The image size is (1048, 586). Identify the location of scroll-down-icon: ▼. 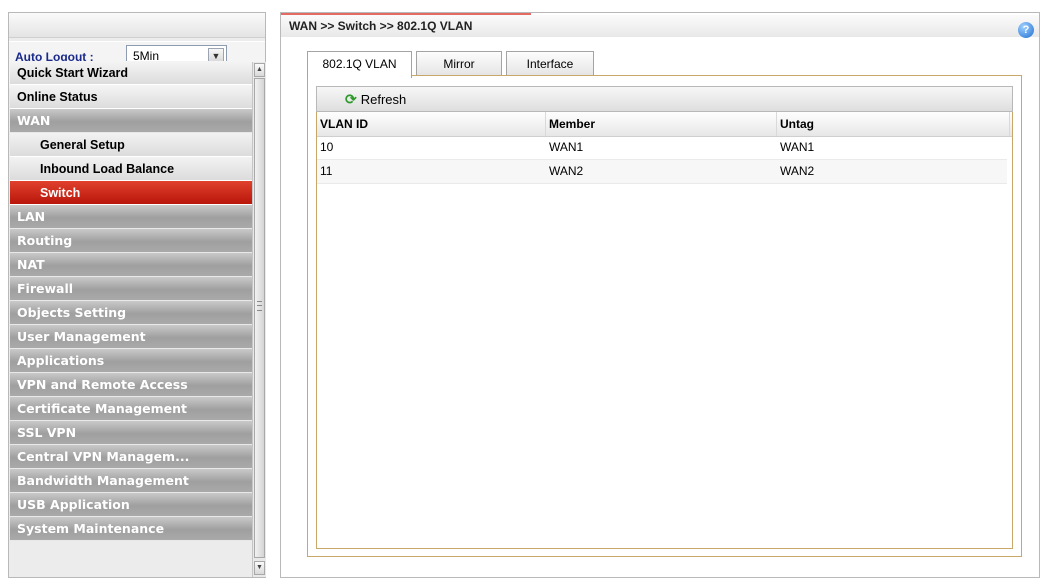
(259, 568).